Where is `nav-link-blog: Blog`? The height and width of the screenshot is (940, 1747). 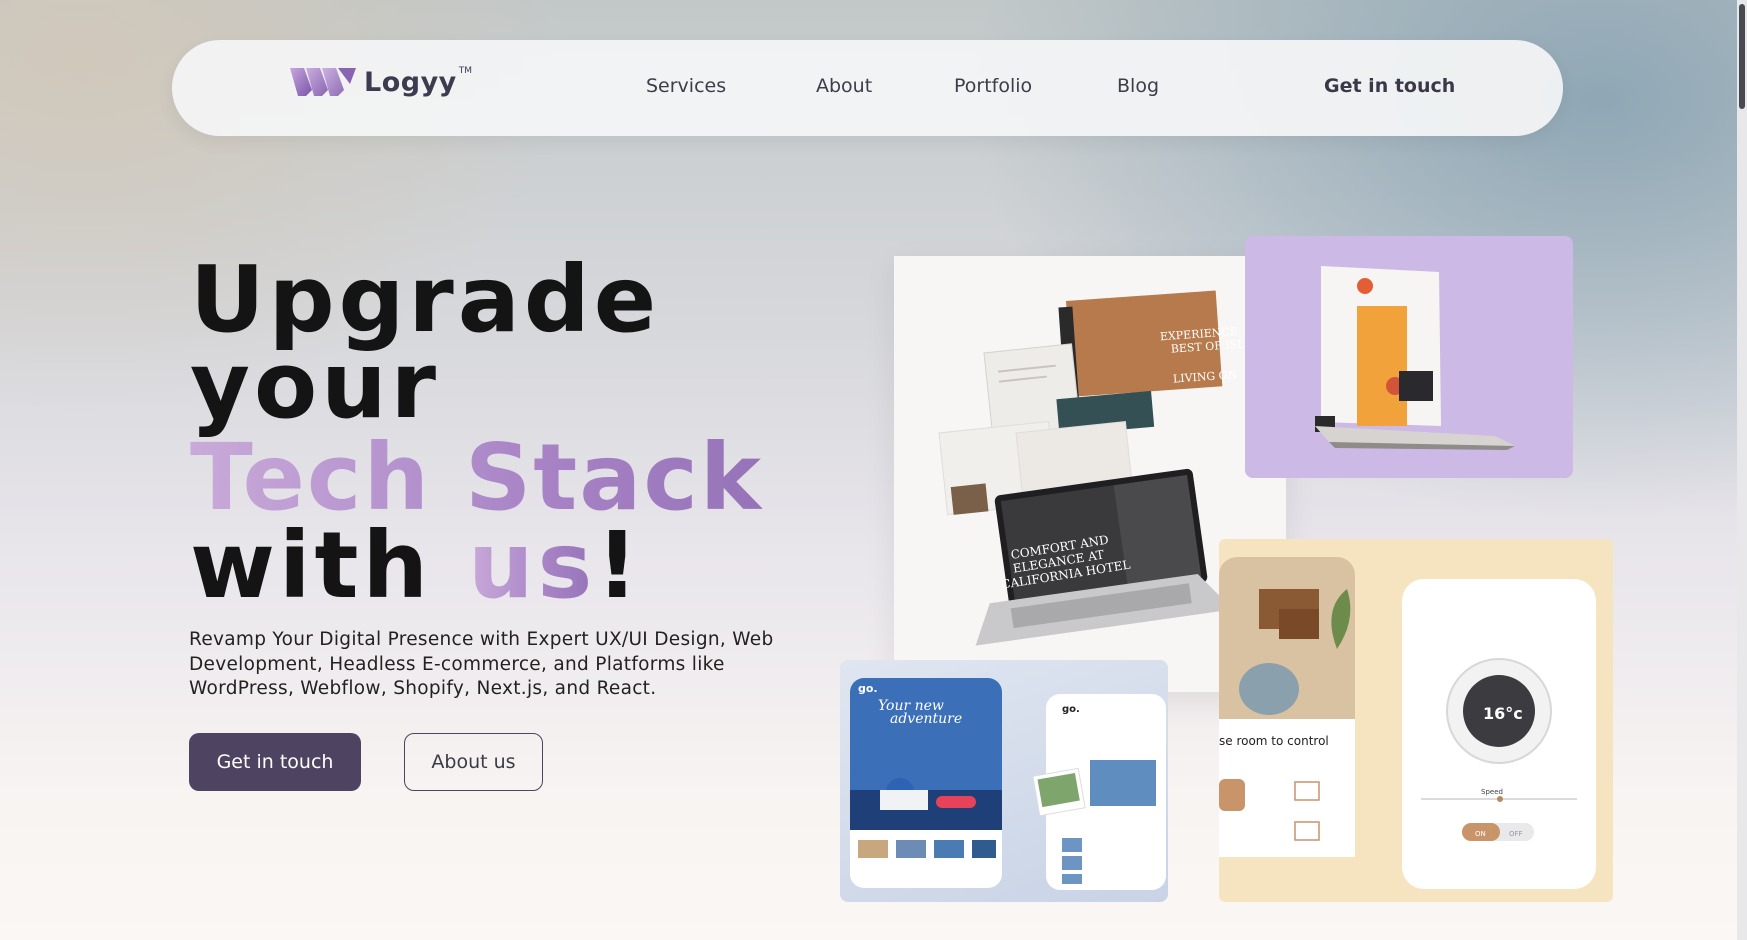
nav-link-blog: Blog is located at coordinates (1138, 86).